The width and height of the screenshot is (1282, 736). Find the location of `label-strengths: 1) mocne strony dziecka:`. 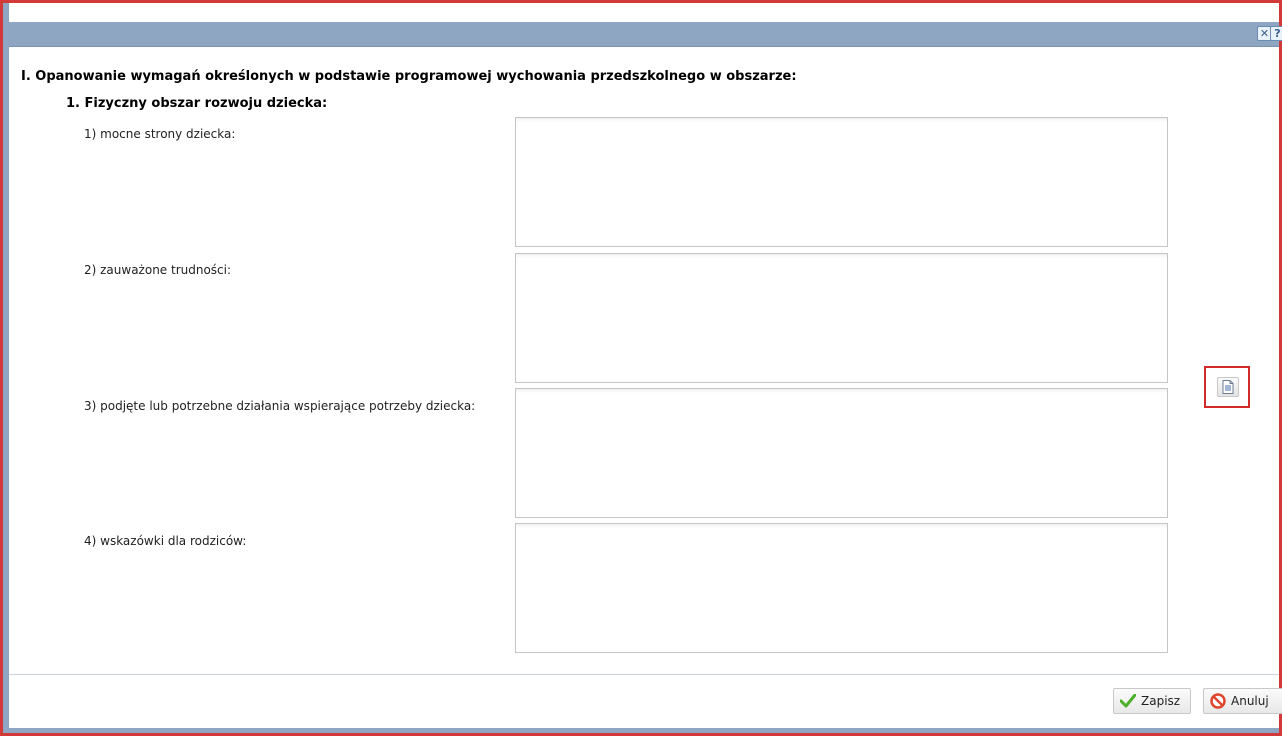

label-strengths: 1) mocne strony dziecka: is located at coordinates (160, 134).